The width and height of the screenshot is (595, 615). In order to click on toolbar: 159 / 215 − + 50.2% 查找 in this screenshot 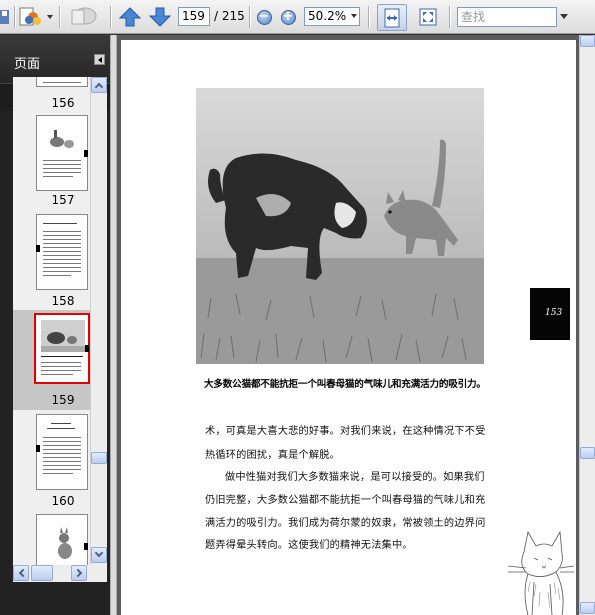, I will do `click(297, 17)`.